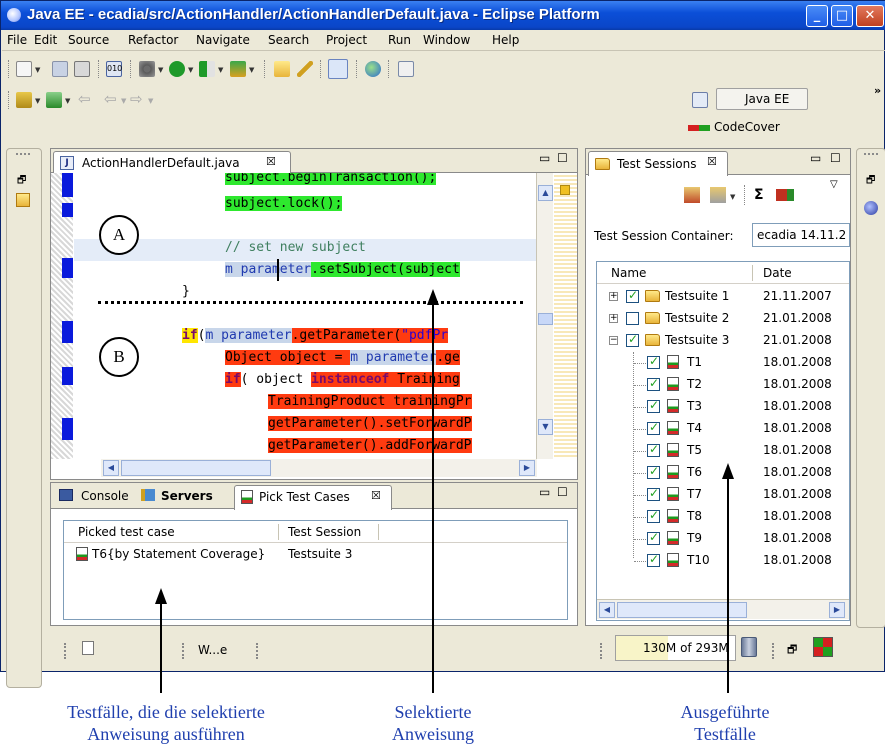  What do you see at coordinates (723, 609) in the screenshot?
I see `tree-horizontal-scrollbar: ◀ ▶` at bounding box center [723, 609].